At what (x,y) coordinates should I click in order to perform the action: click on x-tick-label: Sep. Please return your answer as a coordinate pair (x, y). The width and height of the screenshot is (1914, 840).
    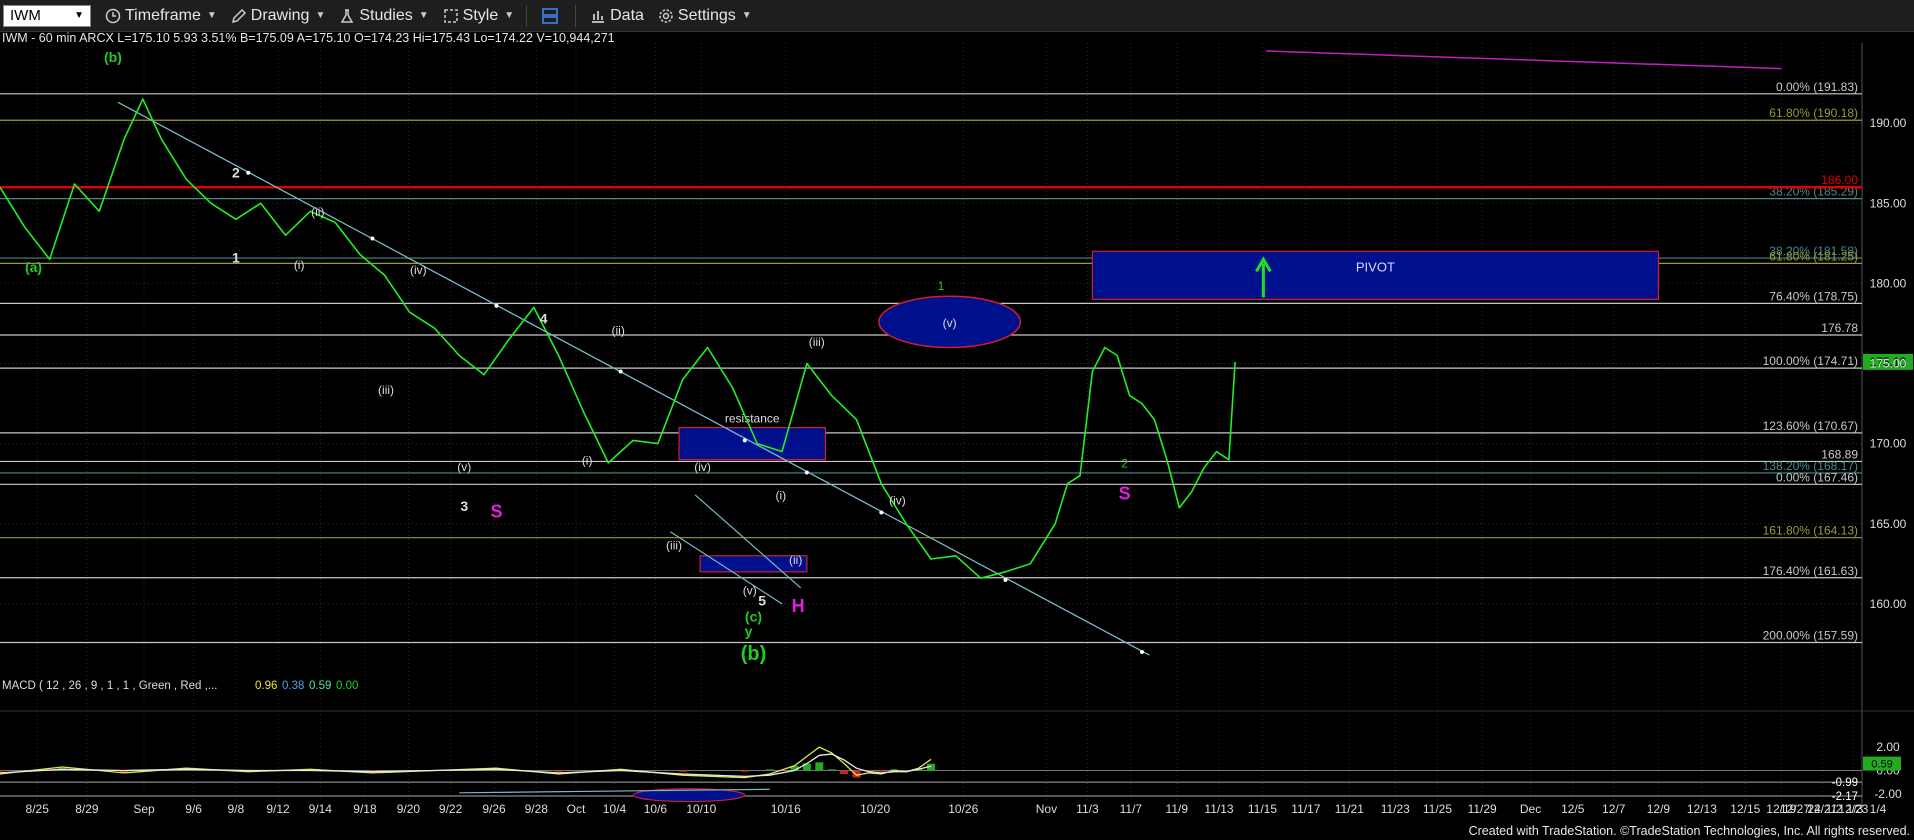
    Looking at the image, I should click on (144, 809).